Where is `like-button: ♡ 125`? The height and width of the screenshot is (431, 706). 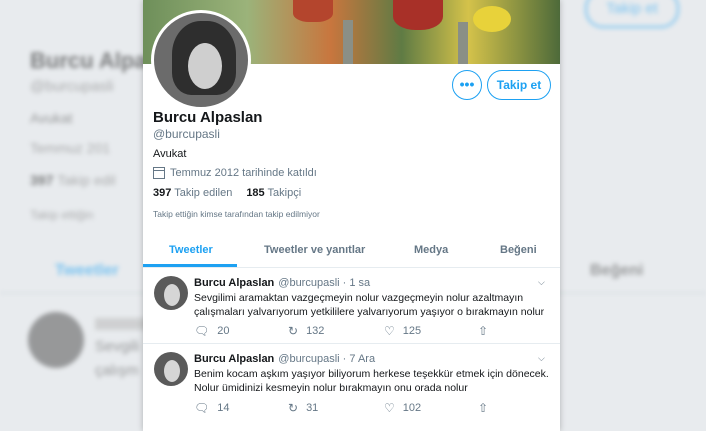
like-button: ♡ 125 is located at coordinates (402, 331).